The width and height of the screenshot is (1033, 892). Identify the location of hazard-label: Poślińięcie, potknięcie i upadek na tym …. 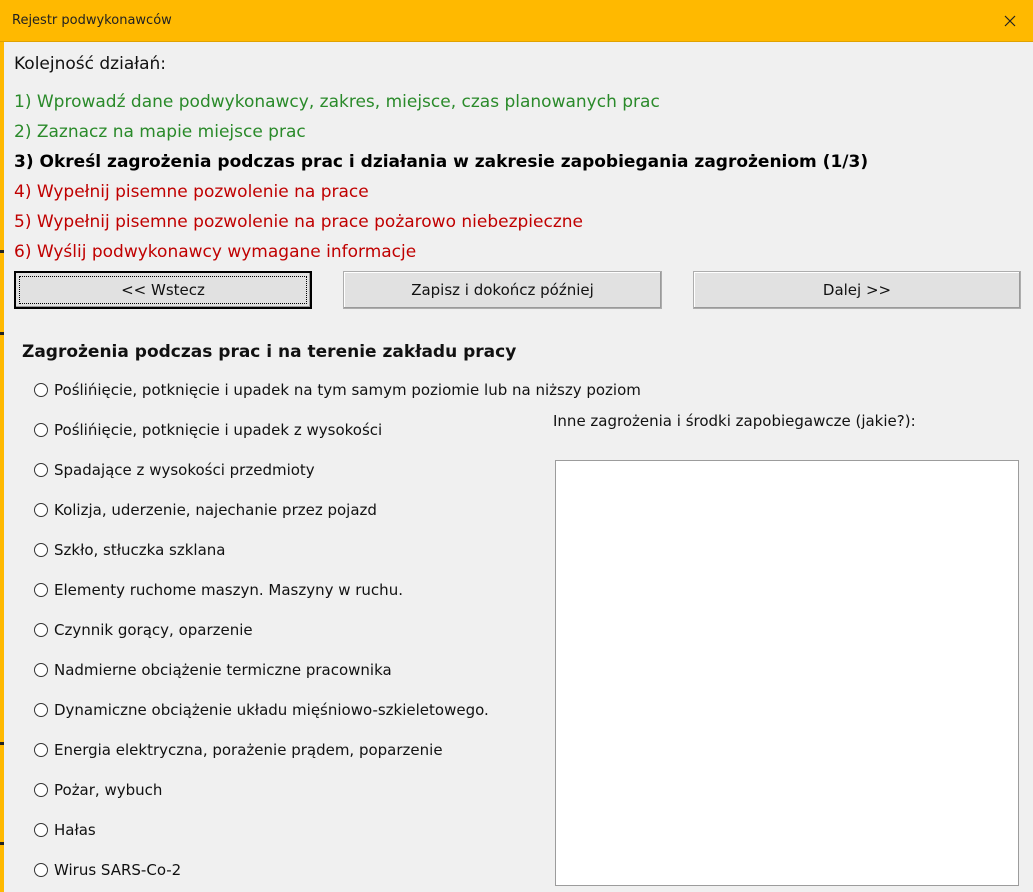
(347, 390).